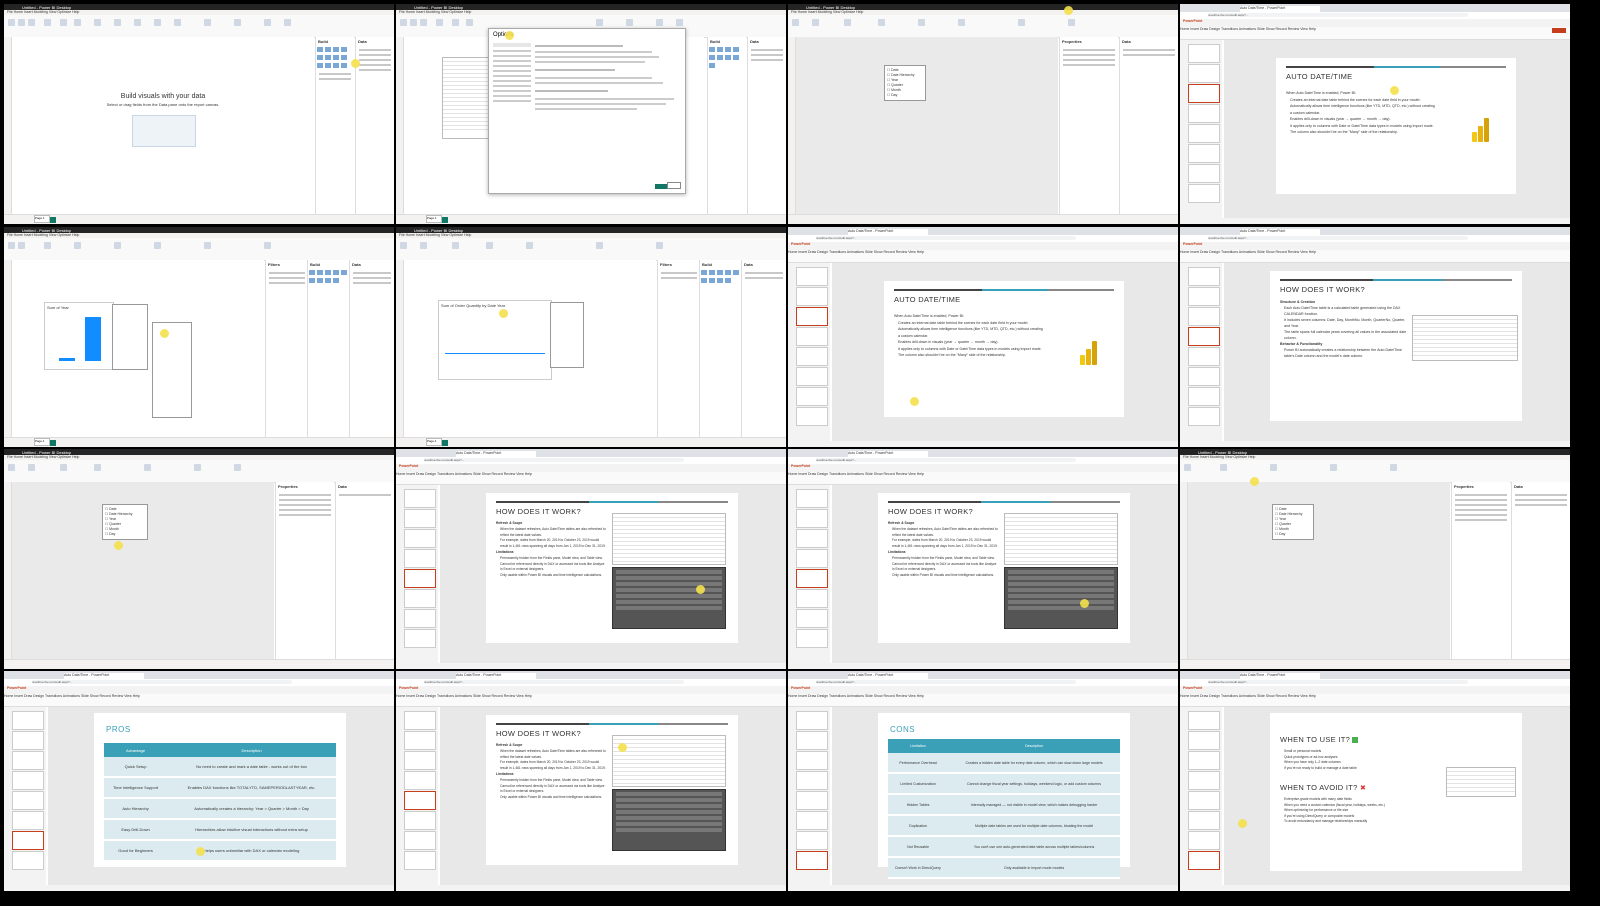 Image resolution: width=1600 pixels, height=906 pixels. What do you see at coordinates (661, 186) in the screenshot?
I see `ok-button` at bounding box center [661, 186].